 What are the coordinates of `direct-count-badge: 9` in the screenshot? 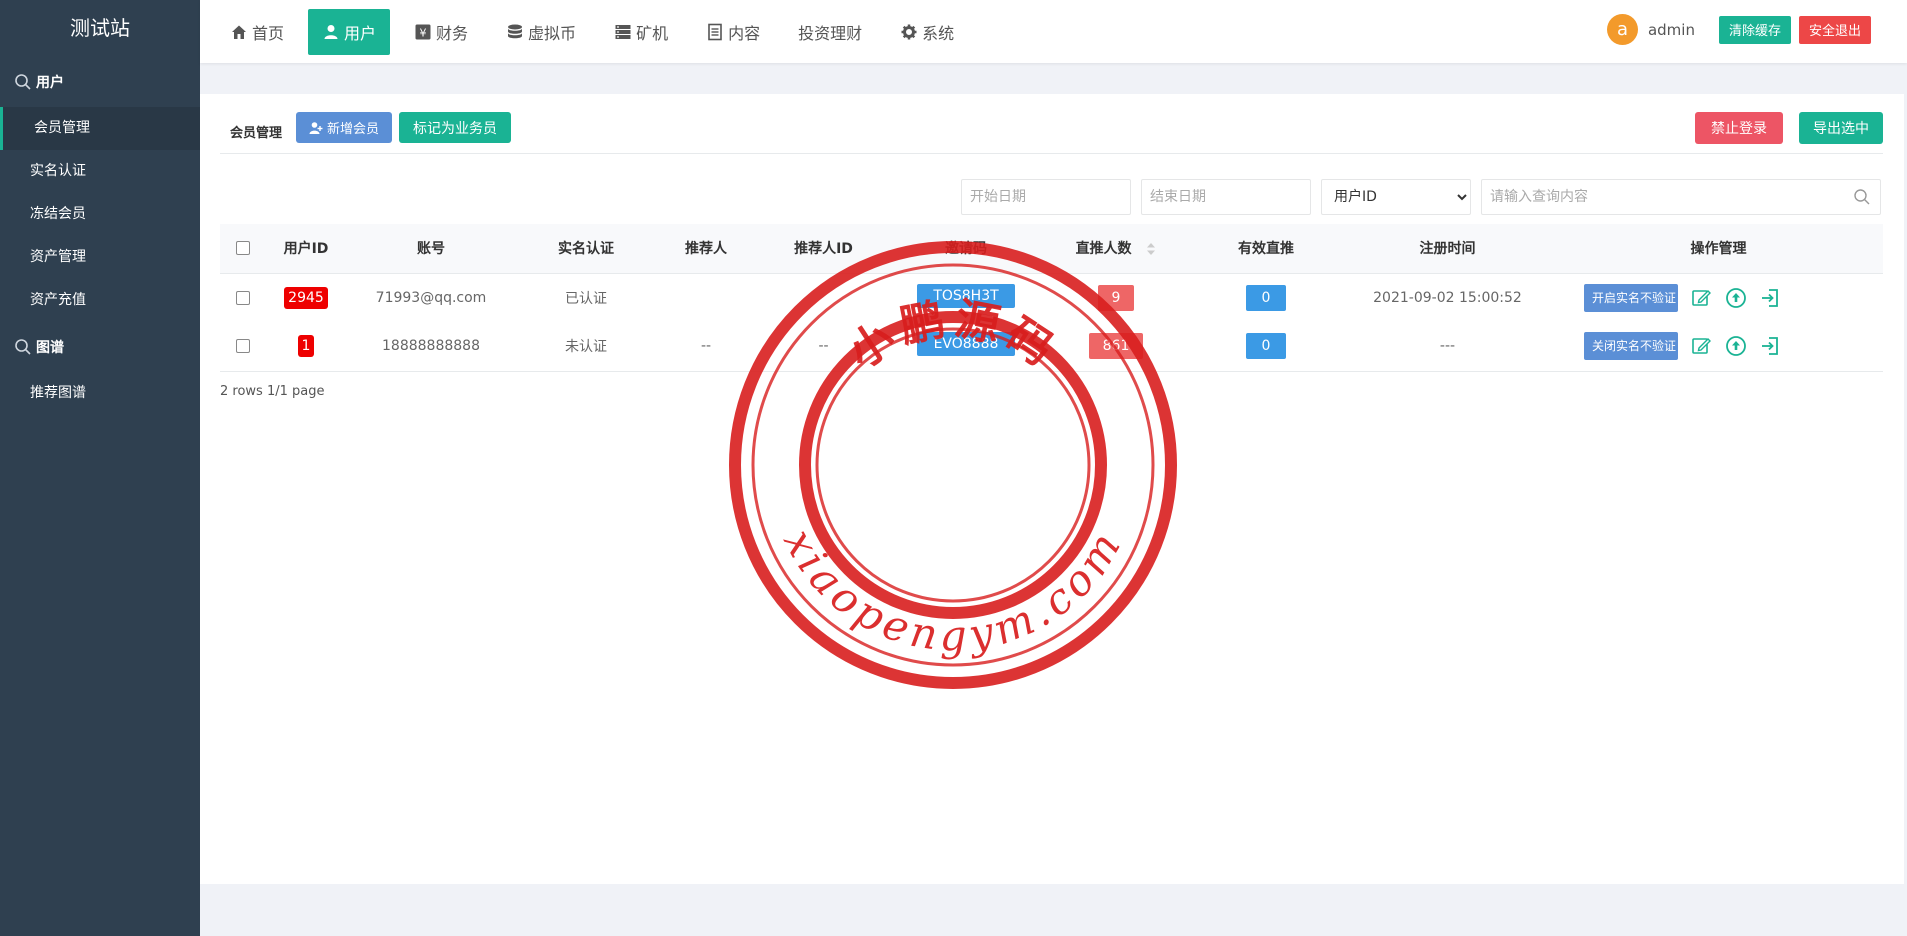 It's located at (1116, 297).